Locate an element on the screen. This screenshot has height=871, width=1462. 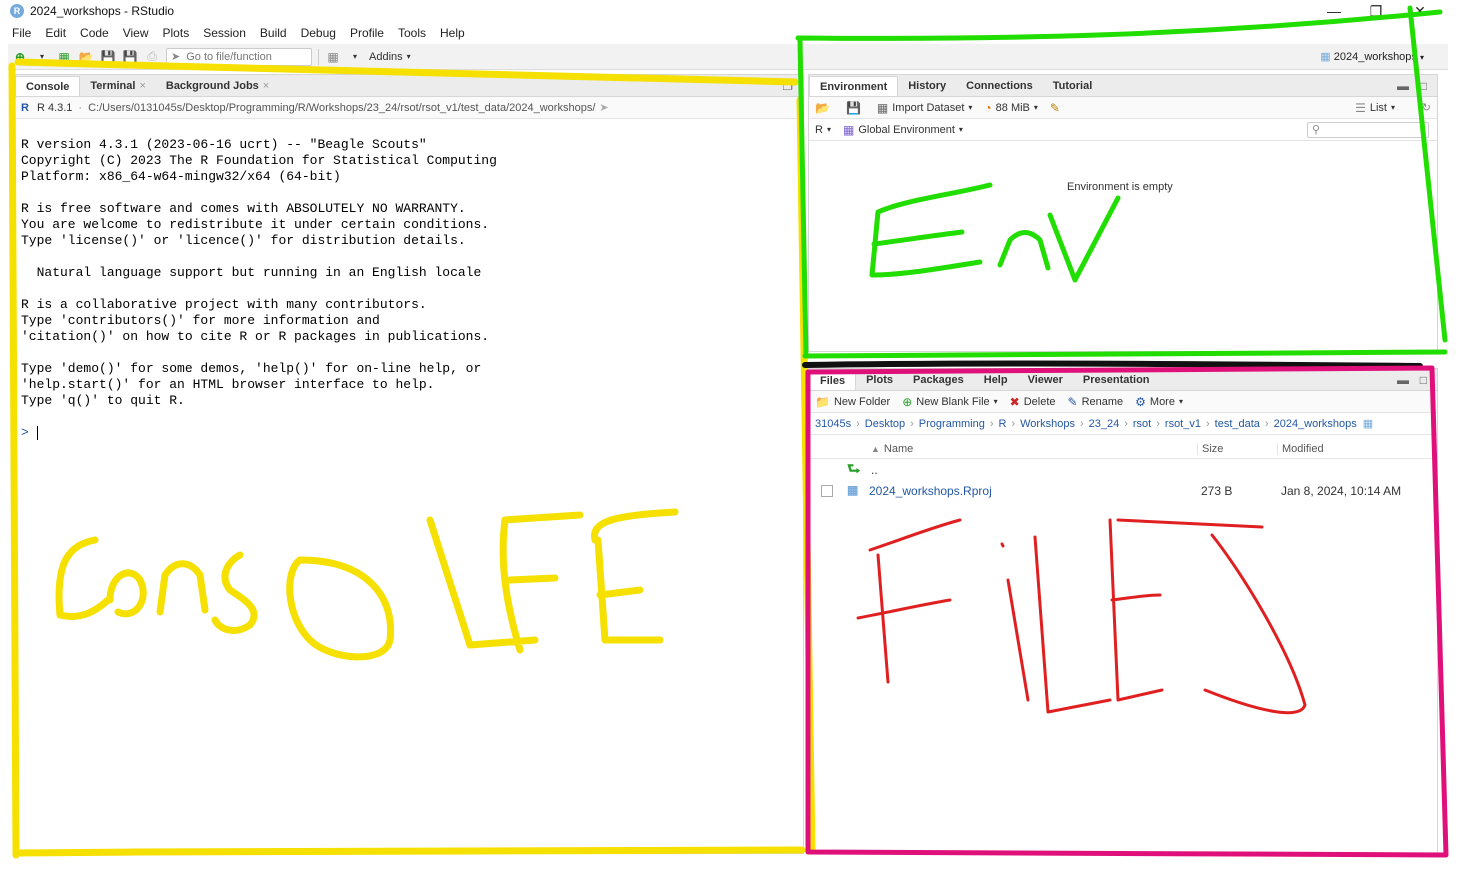
breadcrumb-item: Desktop is located at coordinates (885, 424).